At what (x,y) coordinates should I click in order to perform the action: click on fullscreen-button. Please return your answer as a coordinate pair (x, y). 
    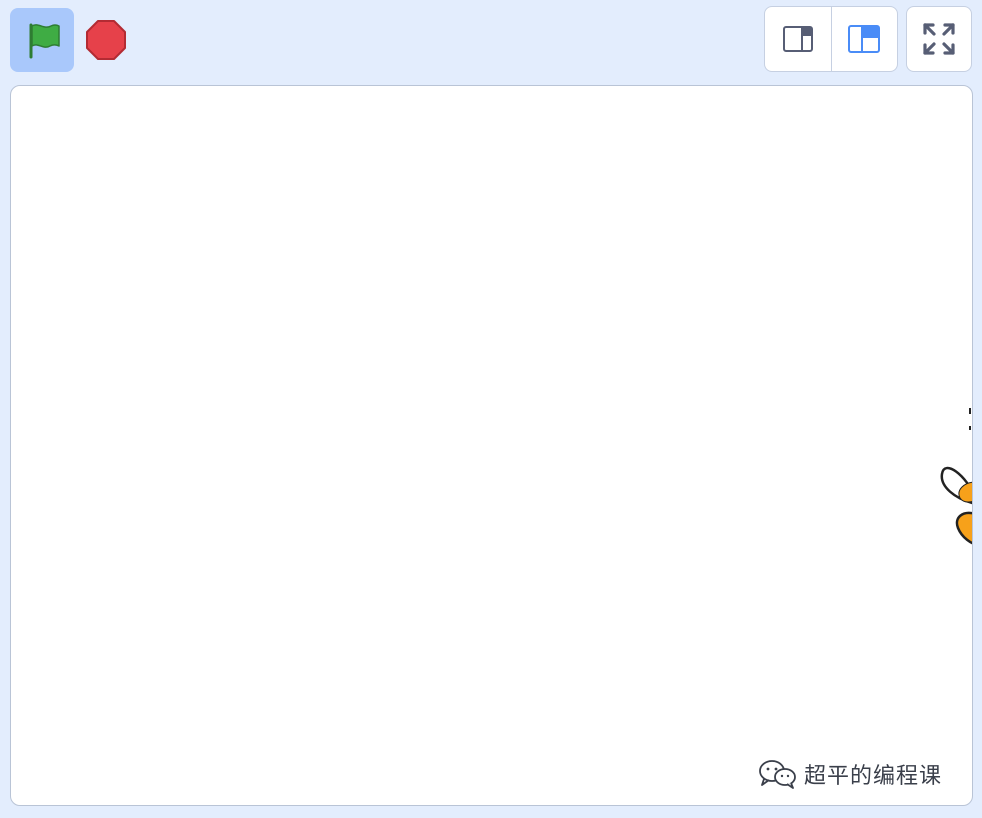
    Looking at the image, I should click on (939, 39).